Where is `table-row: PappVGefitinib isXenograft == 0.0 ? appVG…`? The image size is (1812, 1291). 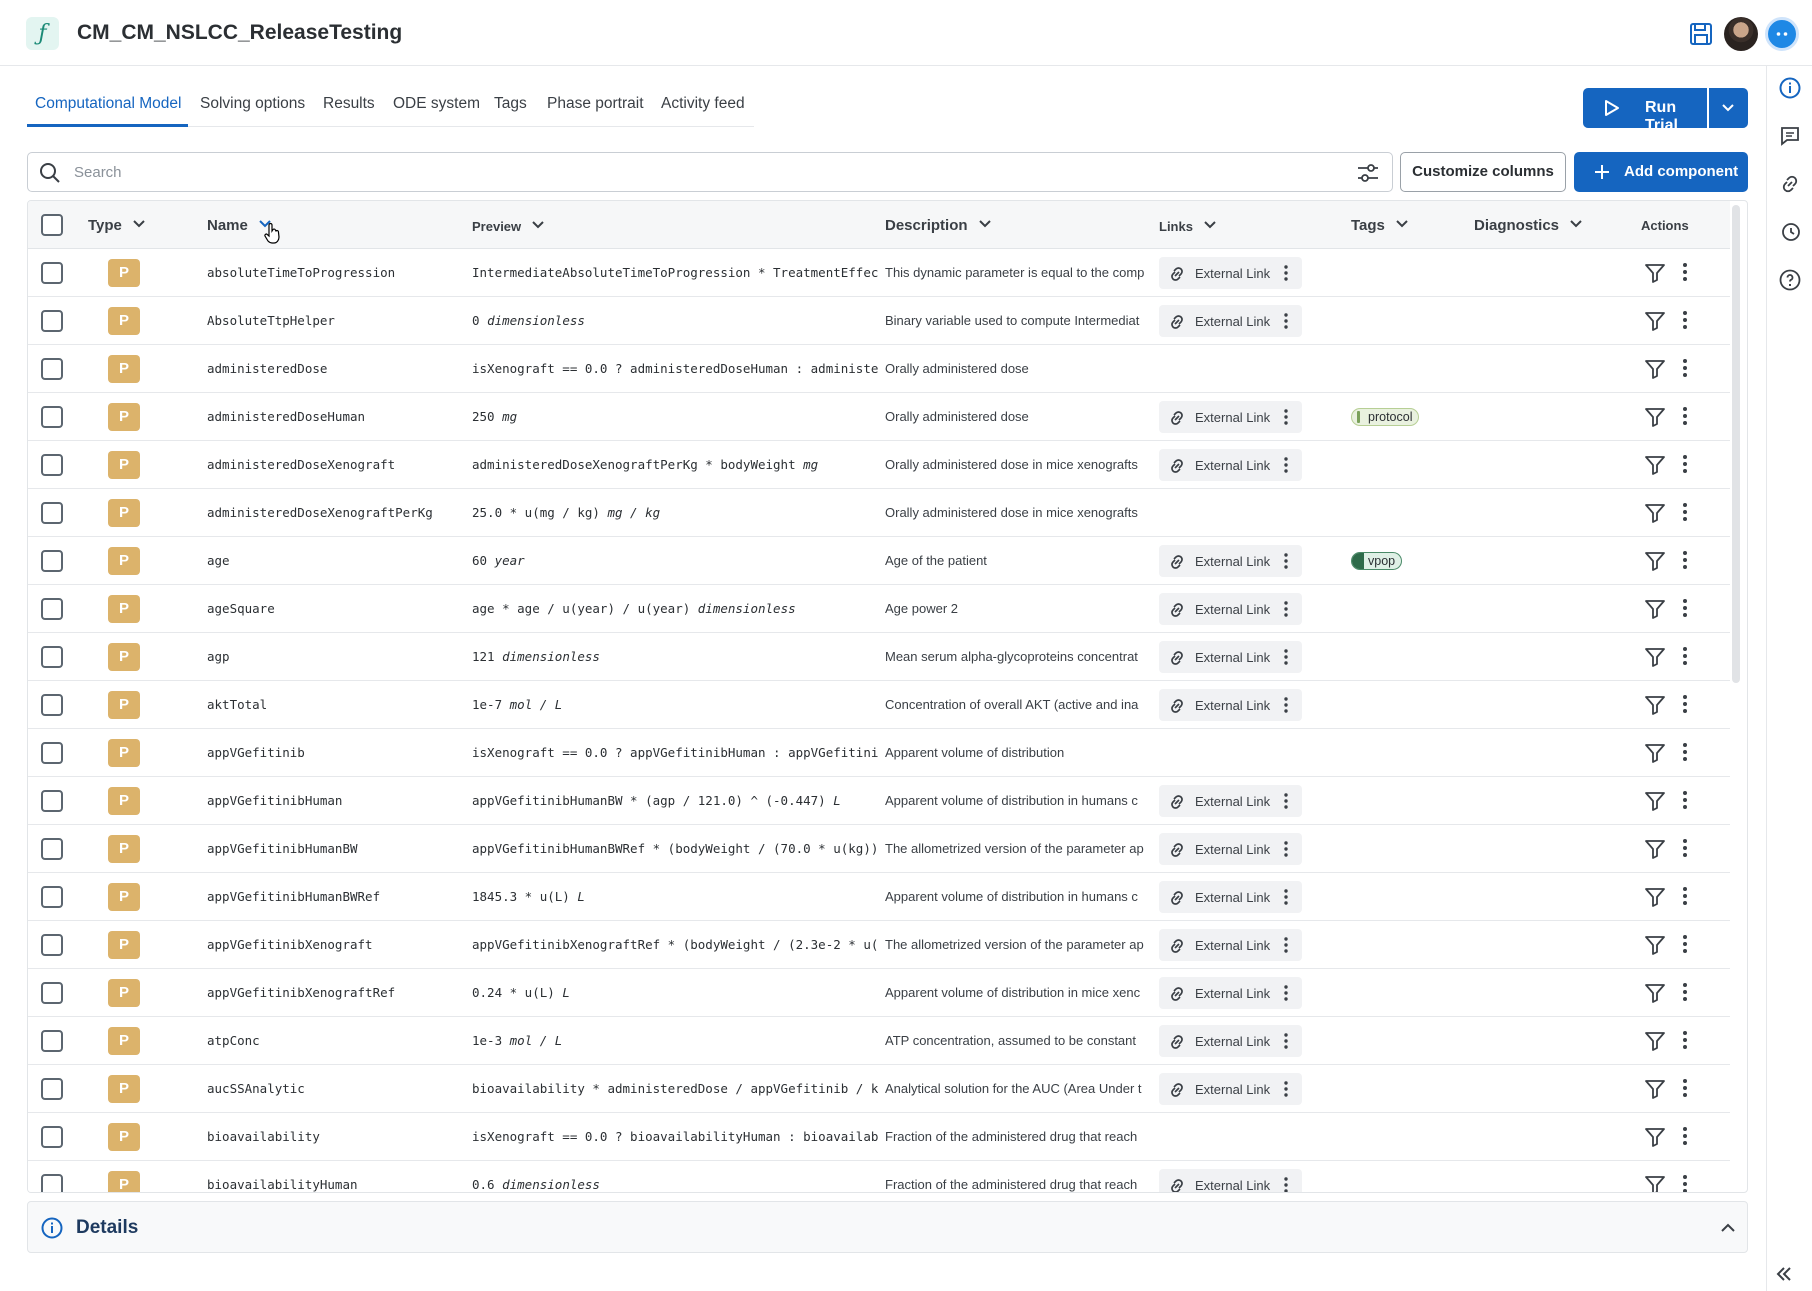 table-row: PappVGefitinib isXenograft == 0.0 ? appVG… is located at coordinates (879, 753).